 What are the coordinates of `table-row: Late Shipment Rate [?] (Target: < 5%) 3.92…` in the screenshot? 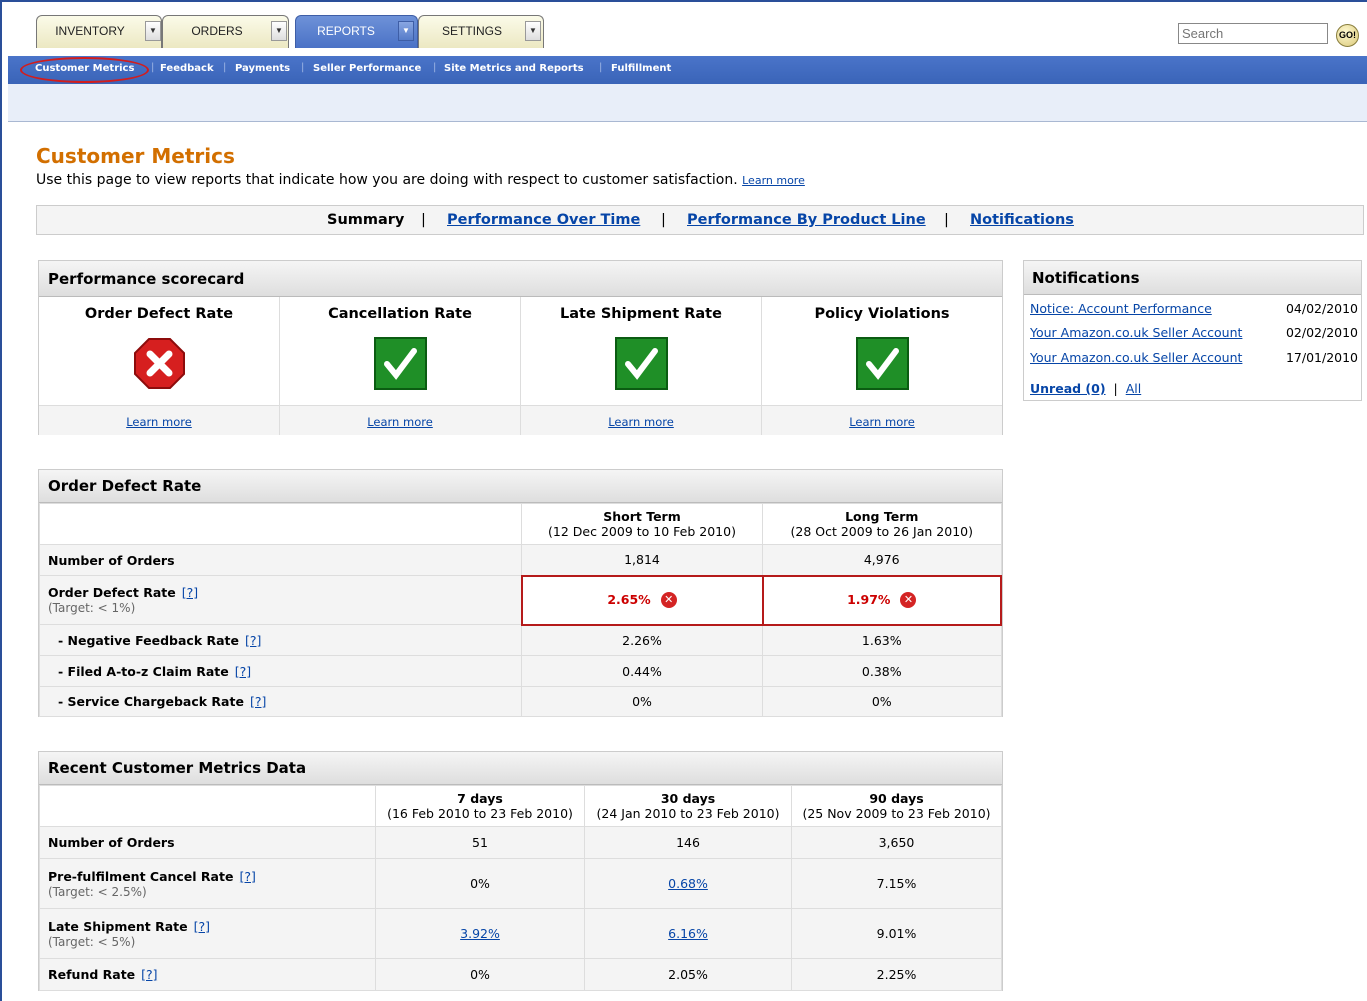 It's located at (520, 933).